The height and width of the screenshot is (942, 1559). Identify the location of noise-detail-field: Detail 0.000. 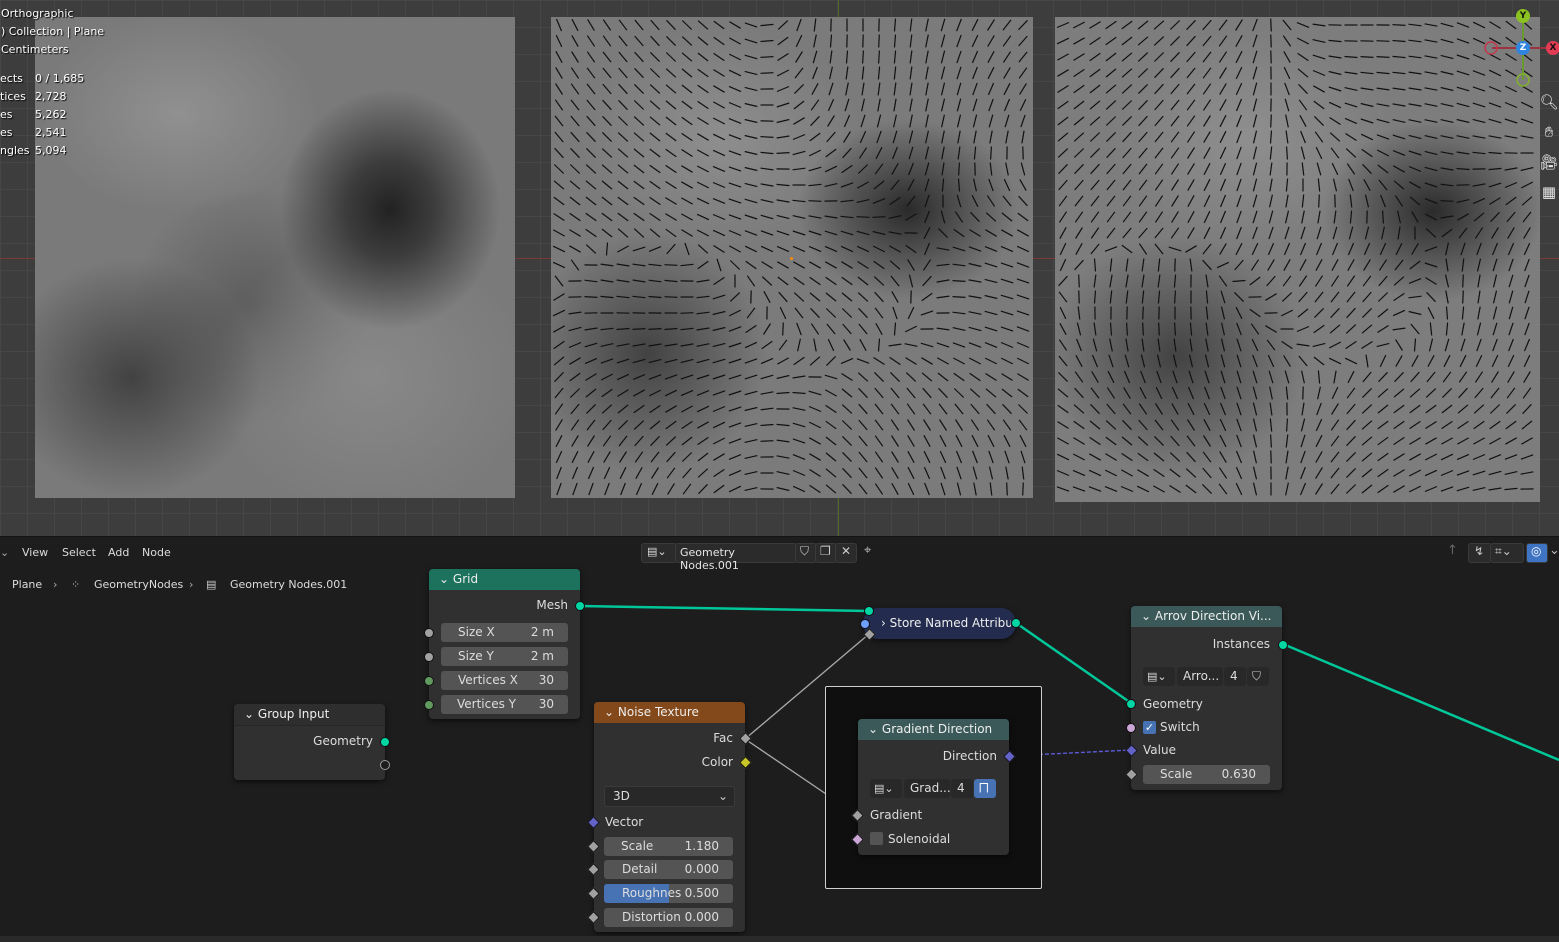
(668, 869).